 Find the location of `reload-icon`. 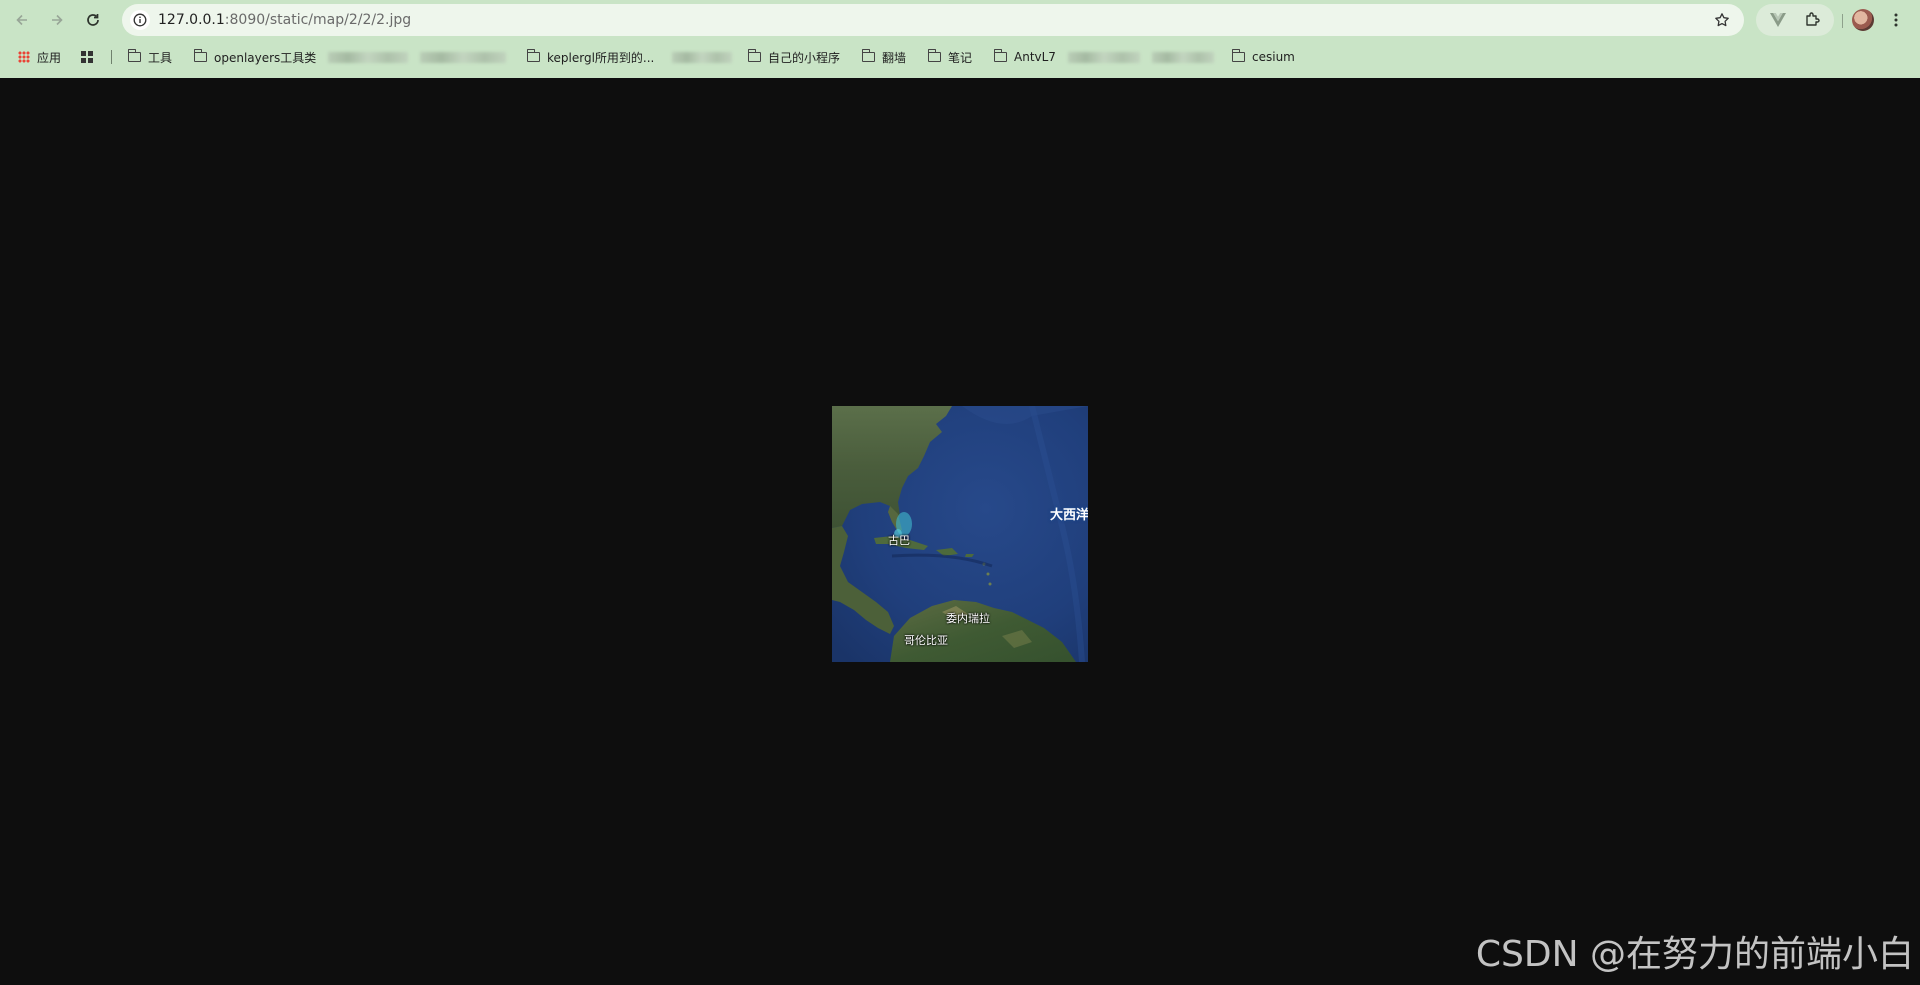

reload-icon is located at coordinates (93, 20).